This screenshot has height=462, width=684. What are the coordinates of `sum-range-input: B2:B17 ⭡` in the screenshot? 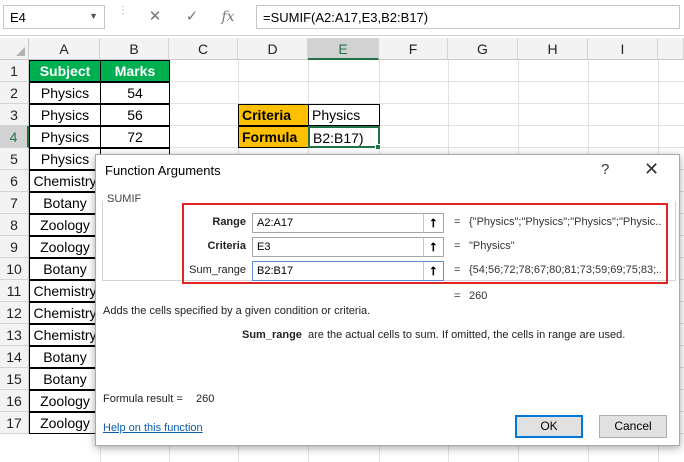 It's located at (348, 271).